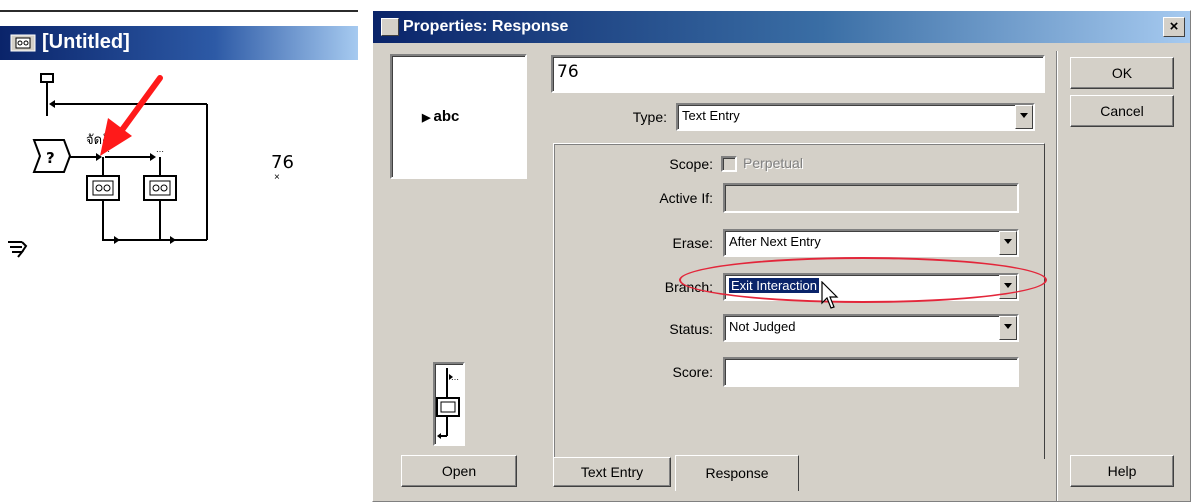 This screenshot has height=502, width=1197. Describe the element at coordinates (459, 471) in the screenshot. I see `open-button: Open` at that location.